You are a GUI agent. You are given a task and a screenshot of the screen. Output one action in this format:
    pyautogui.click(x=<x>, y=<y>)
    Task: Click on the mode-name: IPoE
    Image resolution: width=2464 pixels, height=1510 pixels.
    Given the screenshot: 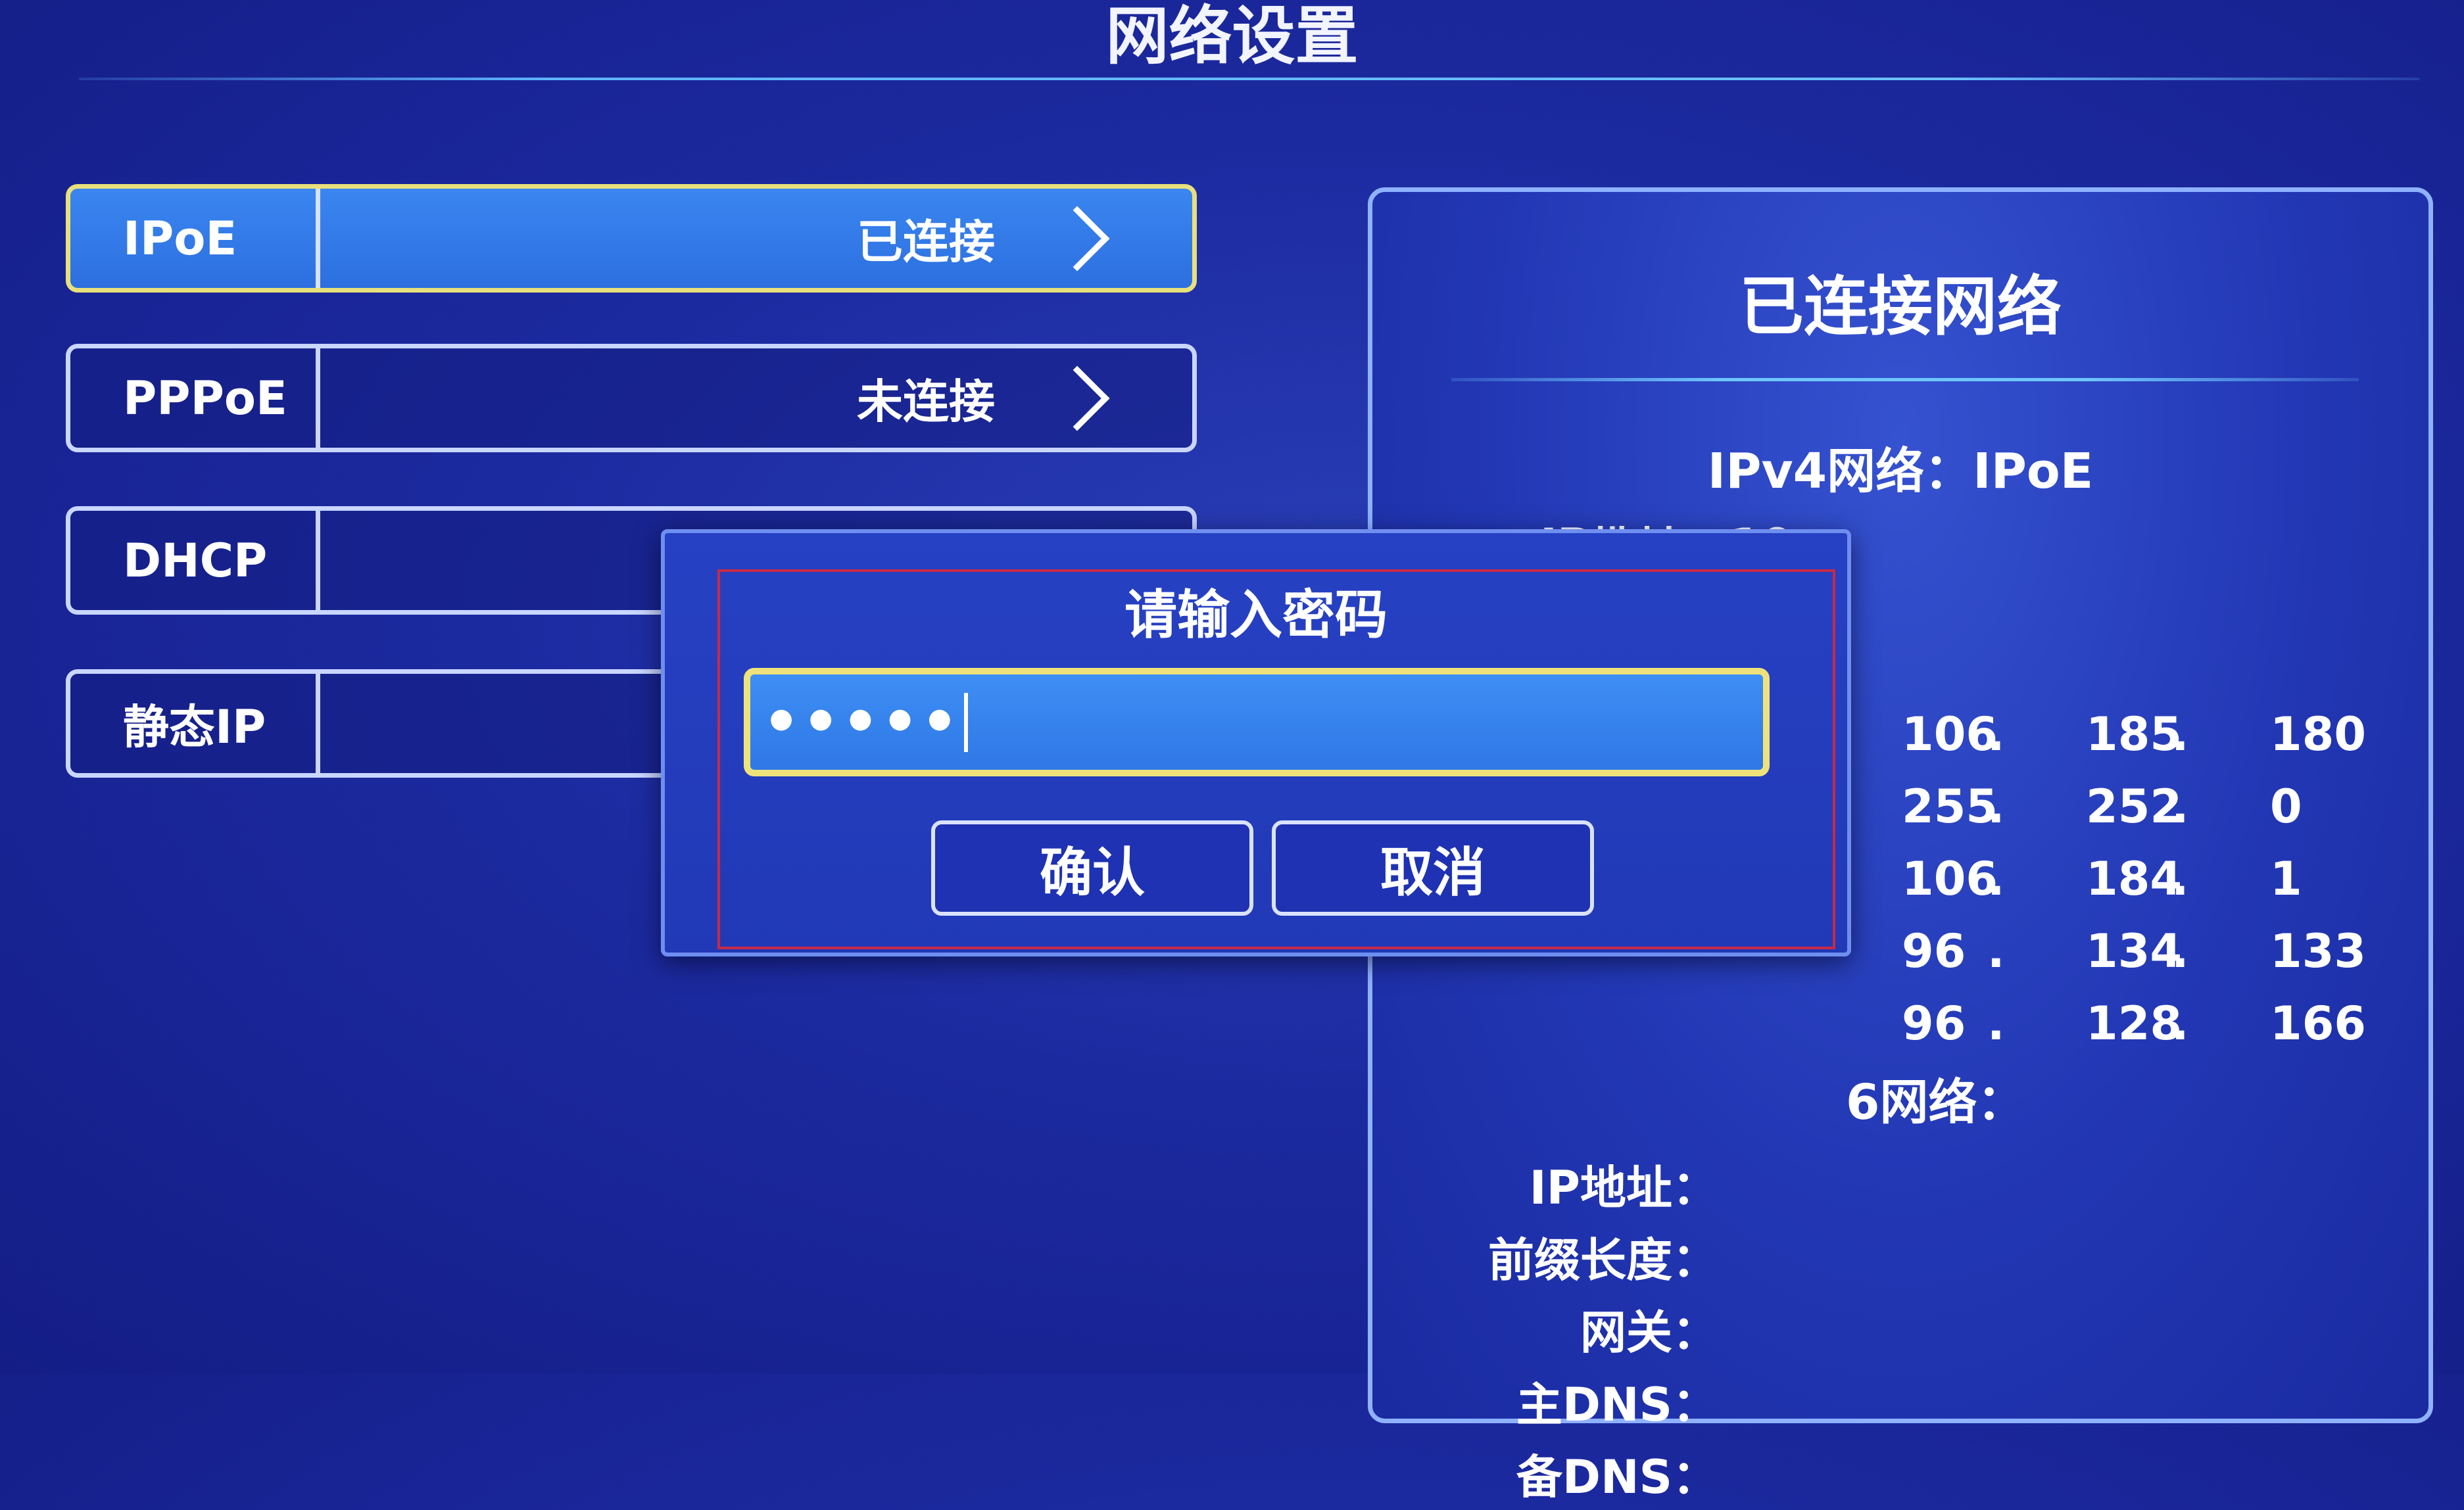 What is the action you would take?
    pyautogui.click(x=195, y=238)
    